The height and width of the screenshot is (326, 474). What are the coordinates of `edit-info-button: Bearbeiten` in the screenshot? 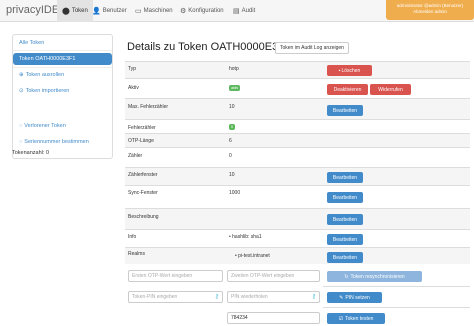 It's located at (345, 239).